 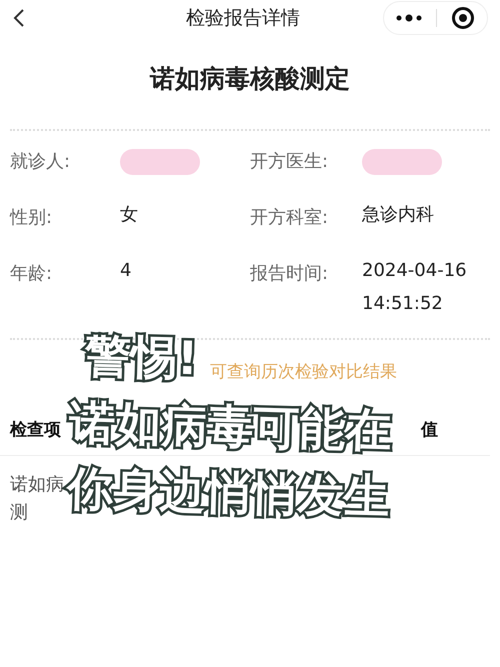 I want to click on column-header: 检查项, so click(x=35, y=430).